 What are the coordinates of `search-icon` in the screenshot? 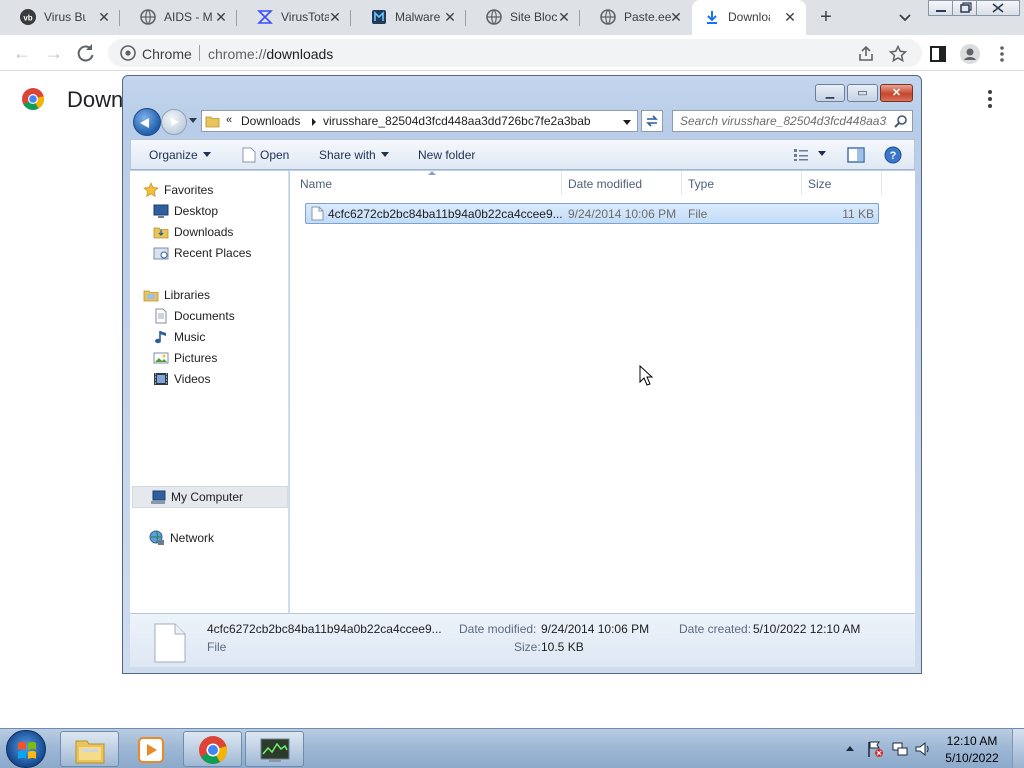 It's located at (901, 121).